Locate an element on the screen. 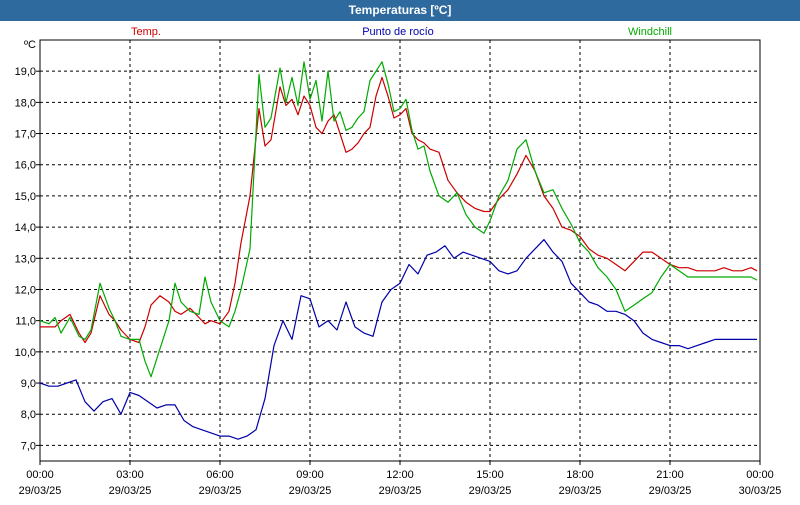 The width and height of the screenshot is (800, 505). y-tick-label: 14,0 is located at coordinates (25, 228).